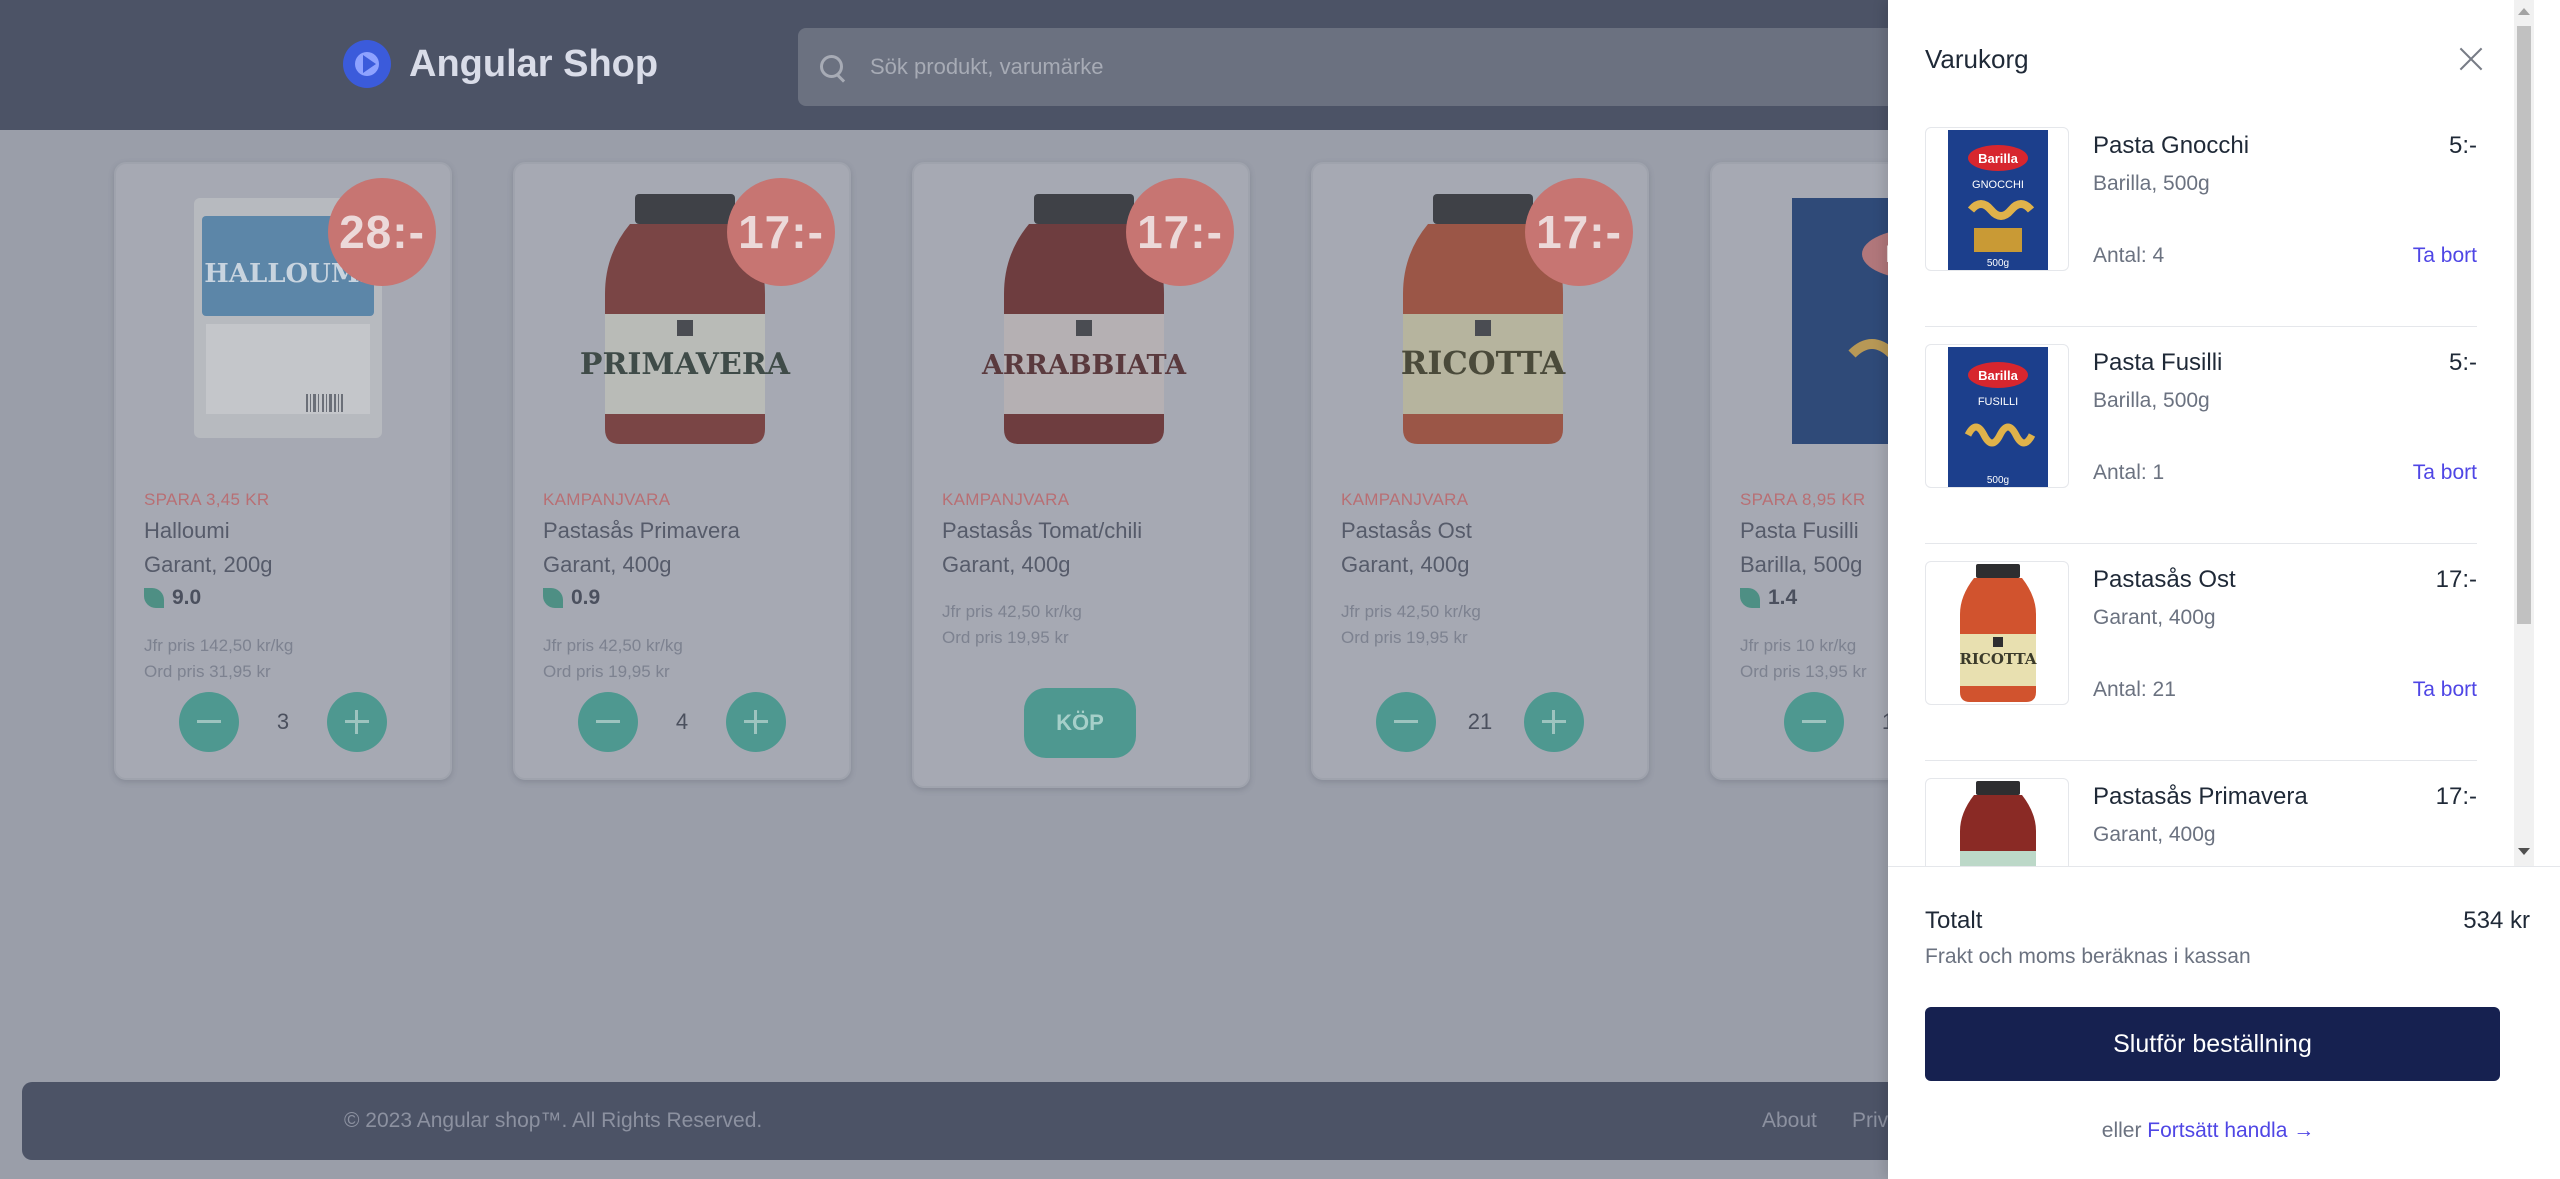  Describe the element at coordinates (1870, 1121) in the screenshot. I see `footer-link-privacy: Priv` at that location.